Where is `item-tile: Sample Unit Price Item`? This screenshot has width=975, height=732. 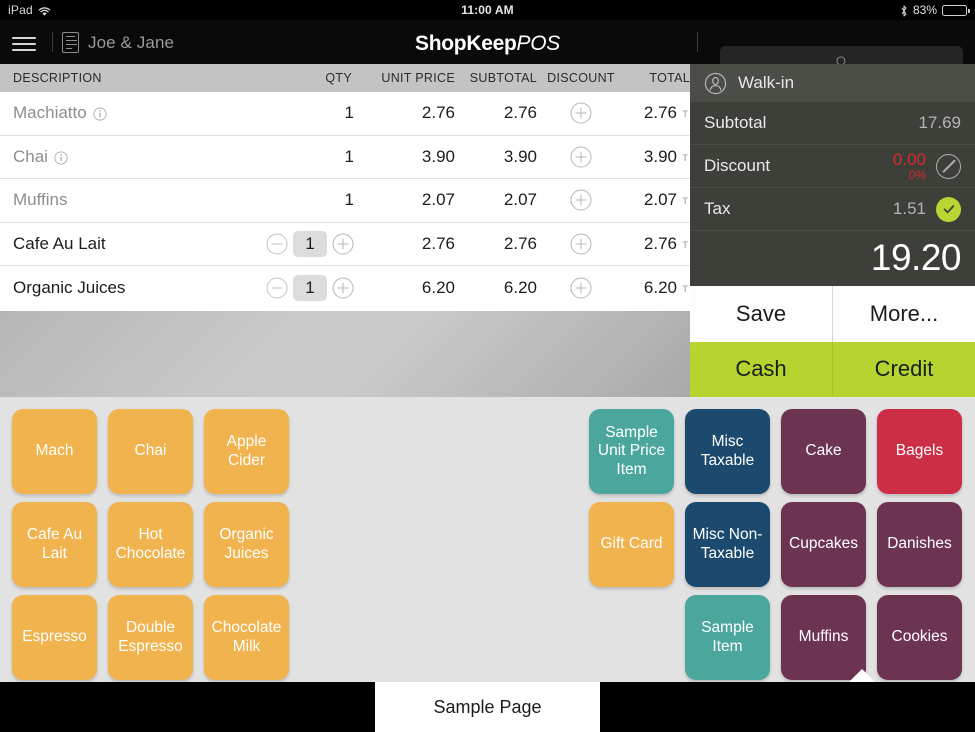 item-tile: Sample Unit Price Item is located at coordinates (631, 451).